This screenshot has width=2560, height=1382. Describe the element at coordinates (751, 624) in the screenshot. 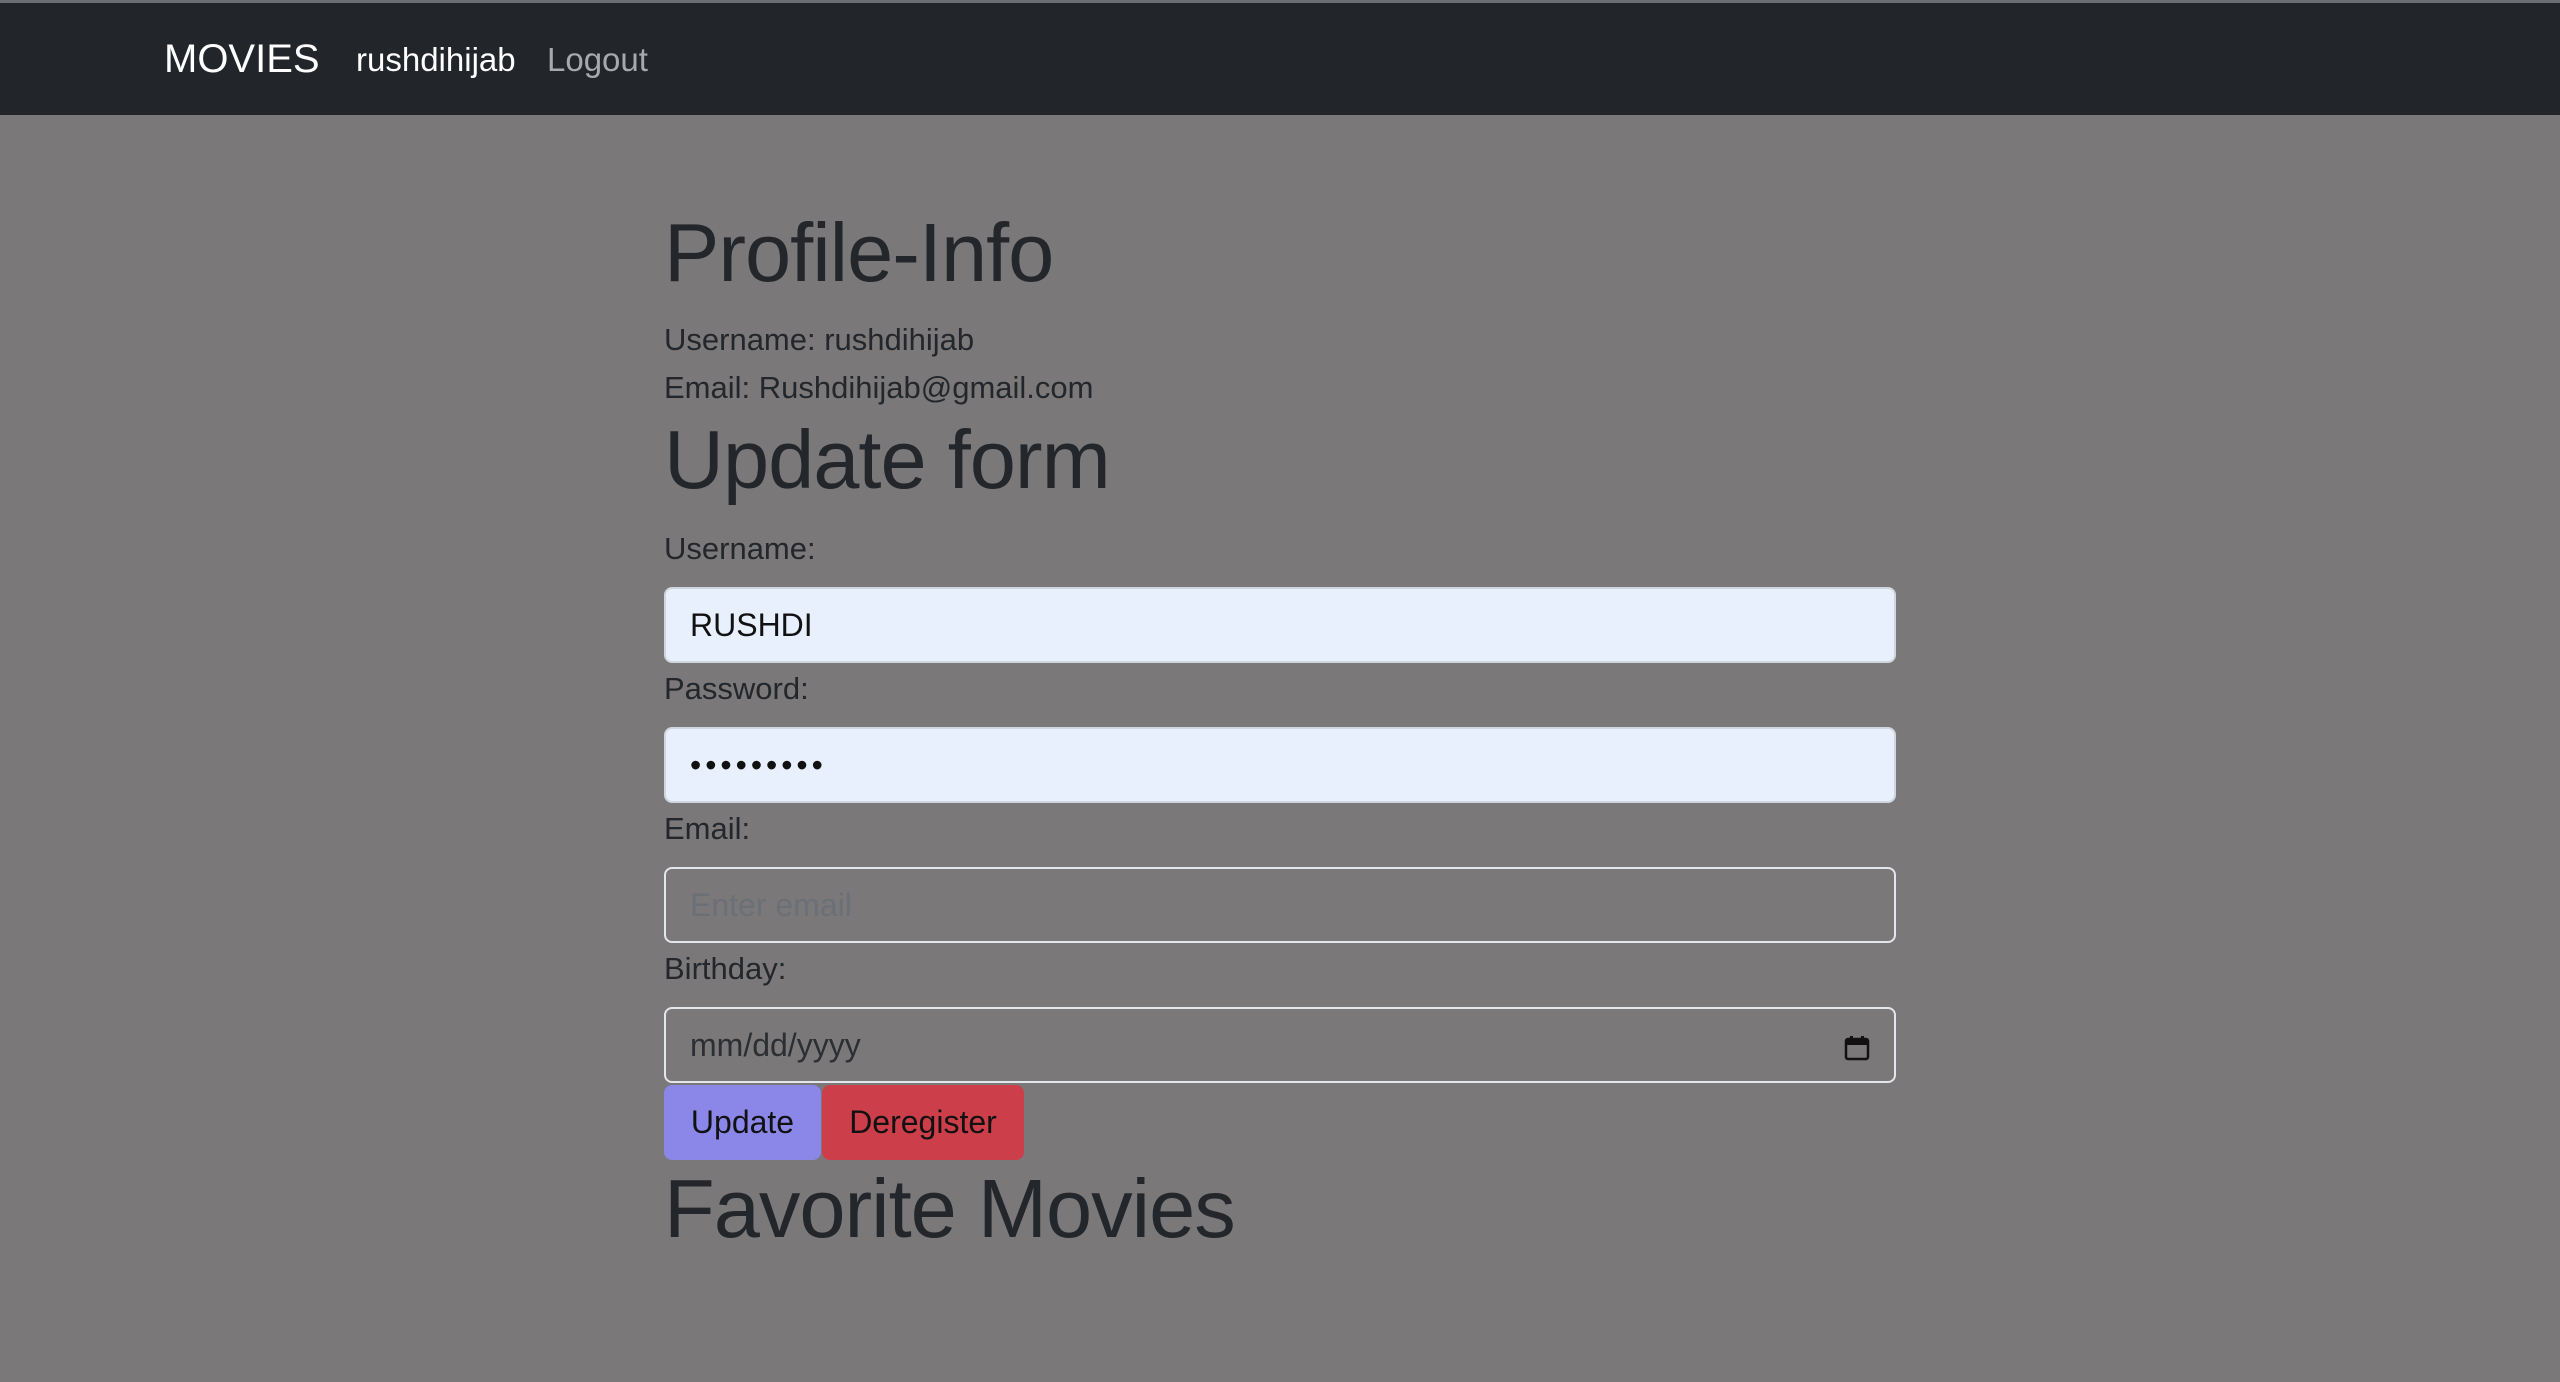

I see `username-input-value: RUSHDI` at that location.